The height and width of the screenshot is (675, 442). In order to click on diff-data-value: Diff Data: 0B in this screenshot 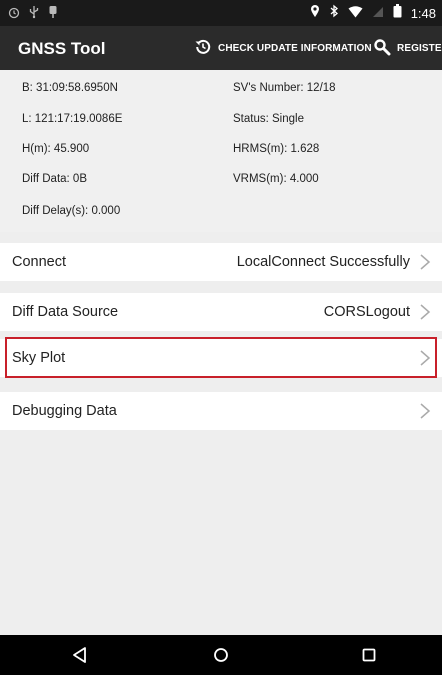, I will do `click(54, 179)`.